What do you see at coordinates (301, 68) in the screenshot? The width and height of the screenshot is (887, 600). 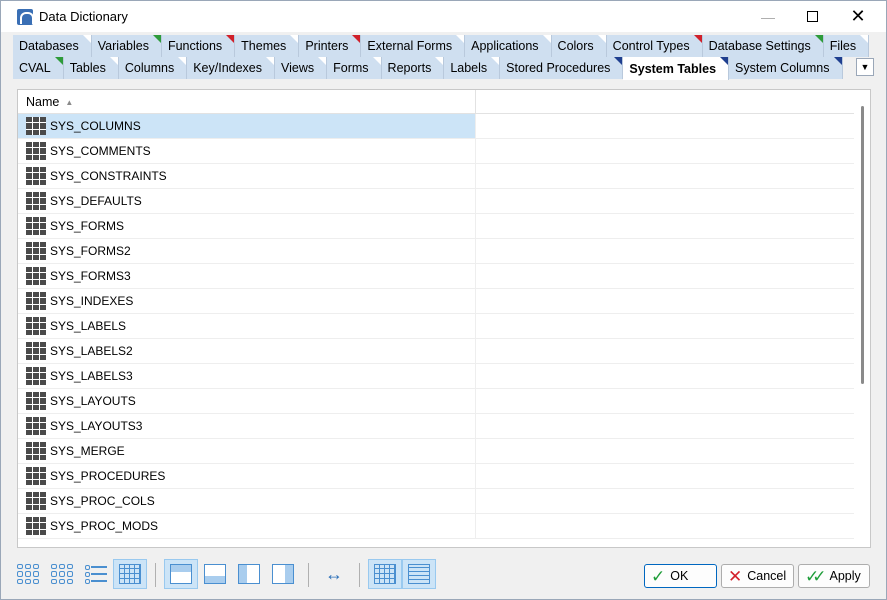 I see `tab-views: Views` at bounding box center [301, 68].